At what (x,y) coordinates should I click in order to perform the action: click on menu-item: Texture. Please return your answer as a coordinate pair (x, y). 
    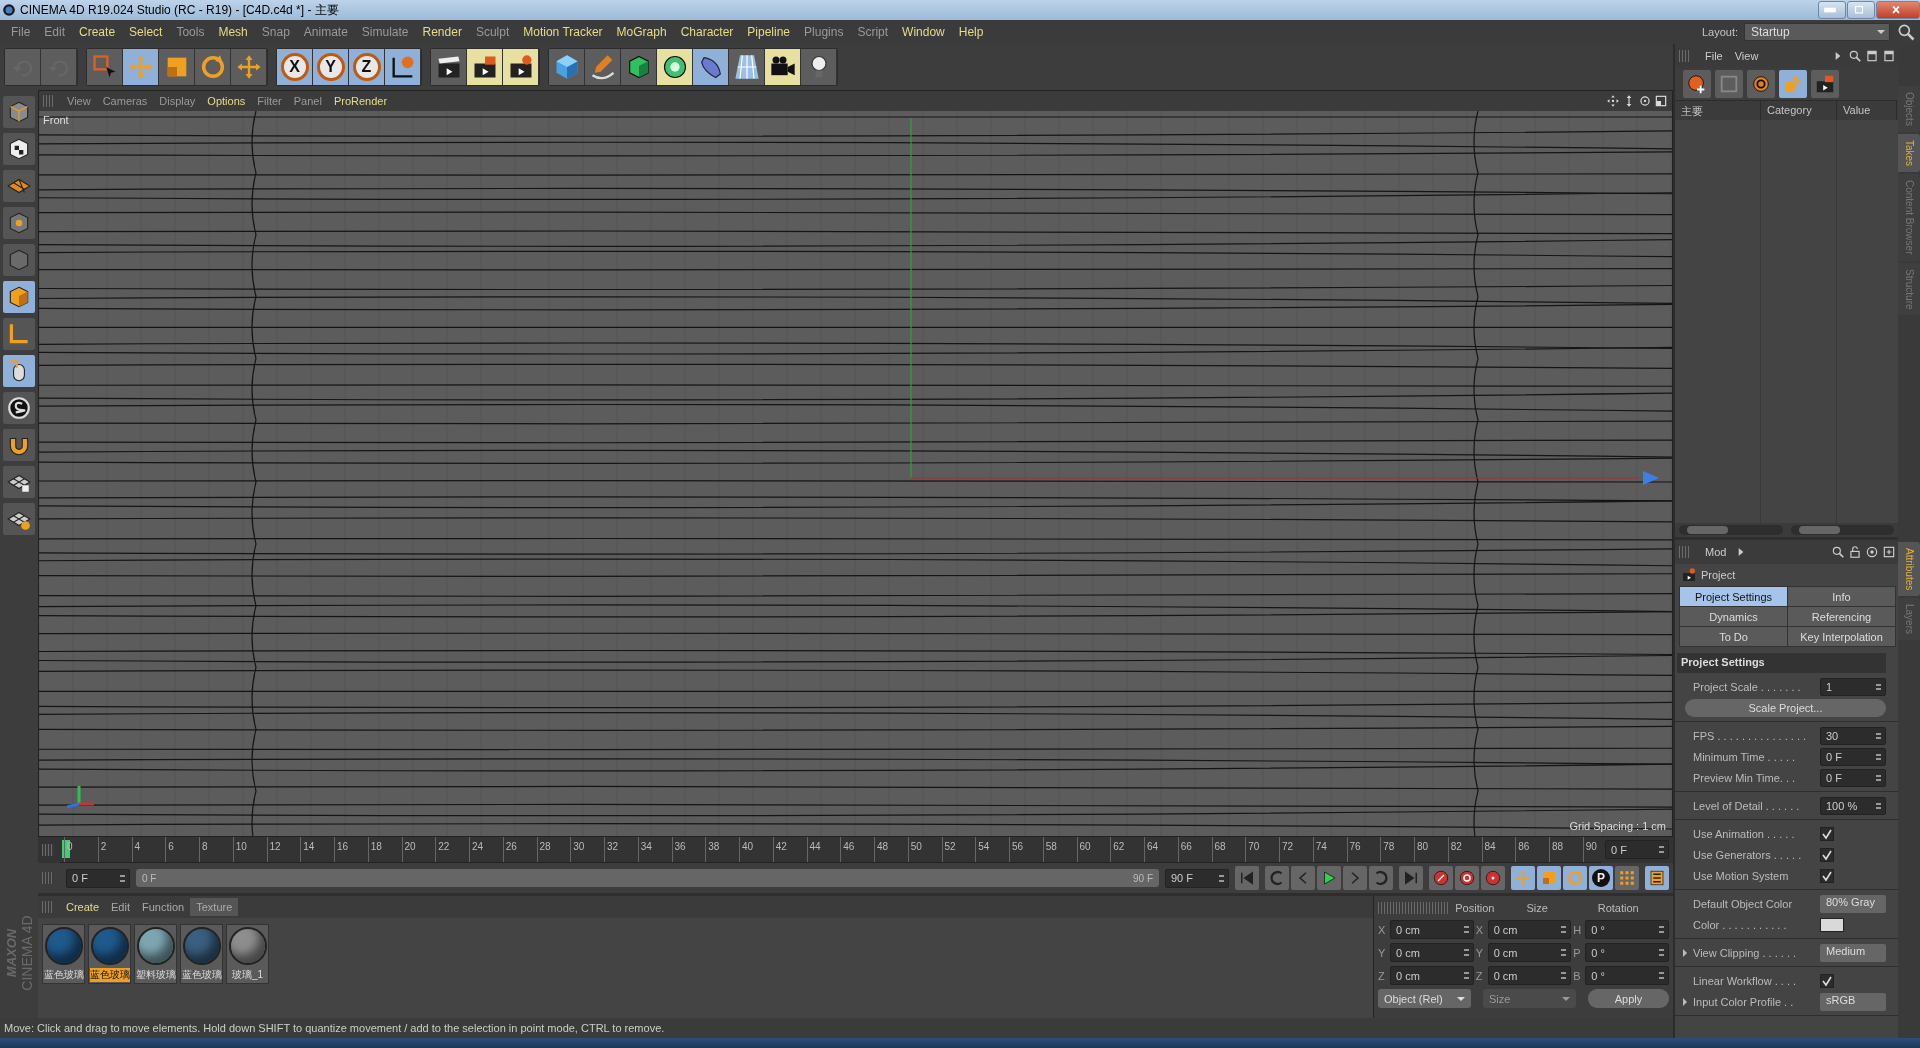
    Looking at the image, I should click on (214, 907).